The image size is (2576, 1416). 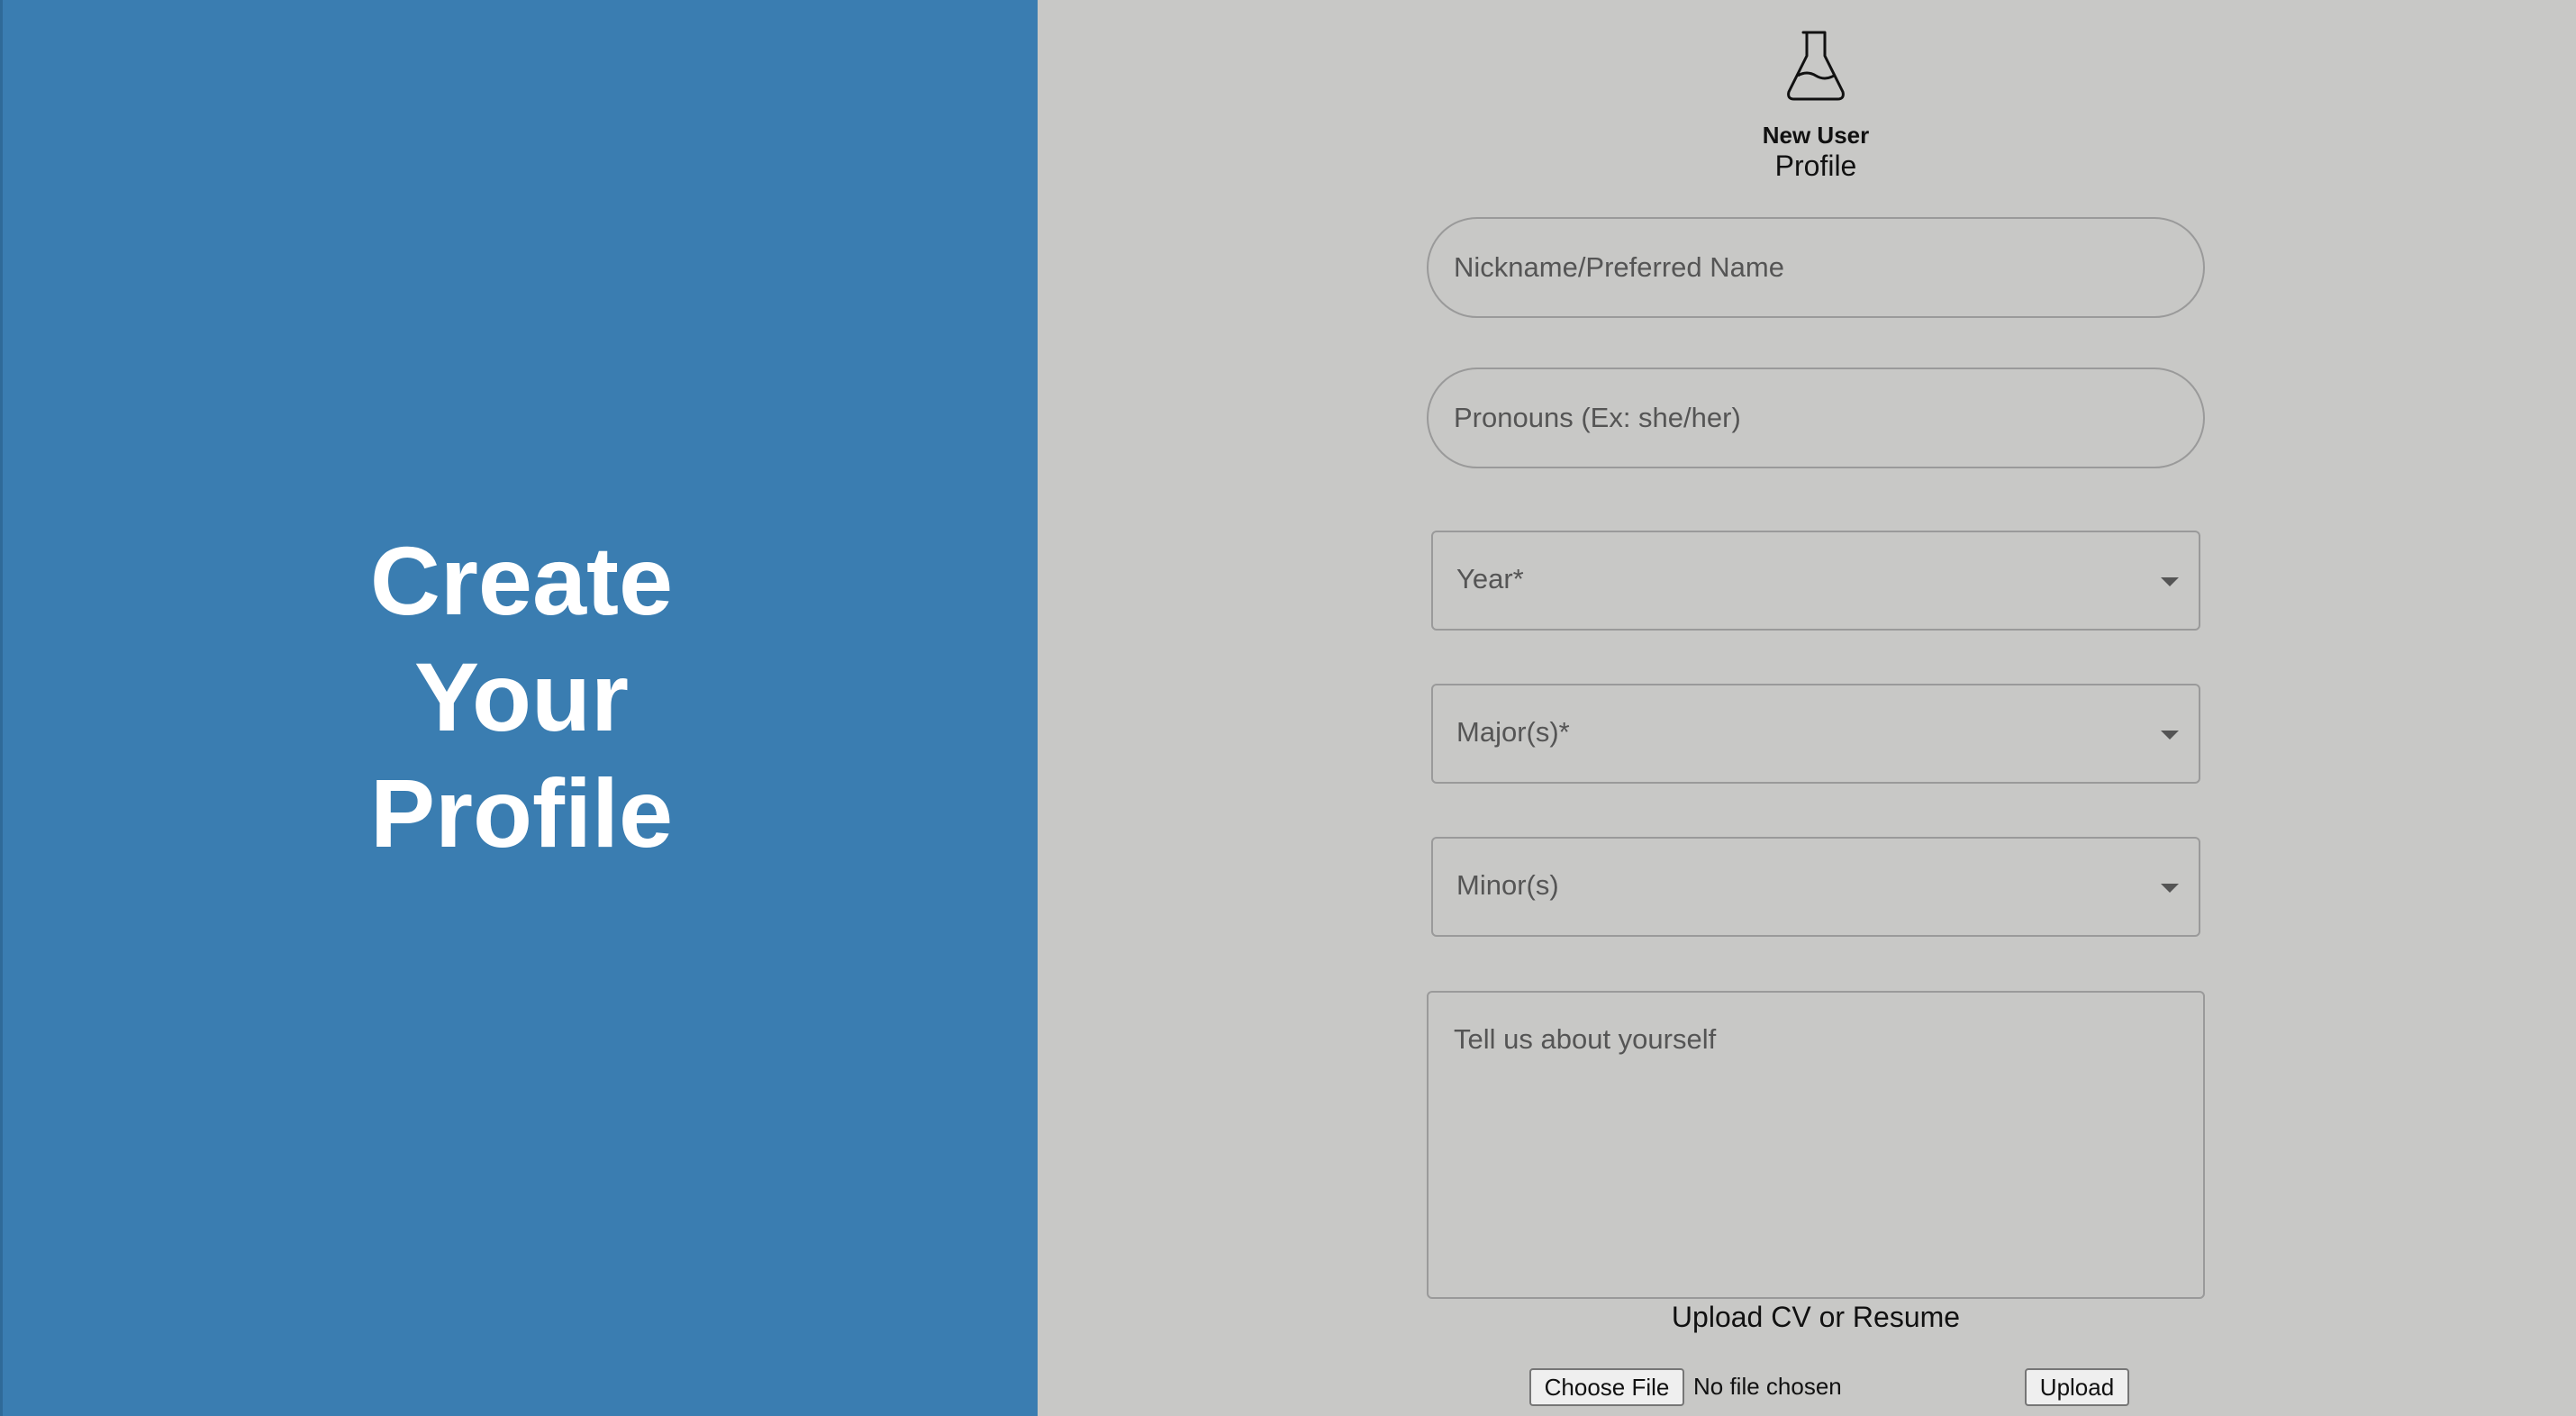 What do you see at coordinates (1513, 732) in the screenshot?
I see `major-select-label: Major(s)*` at bounding box center [1513, 732].